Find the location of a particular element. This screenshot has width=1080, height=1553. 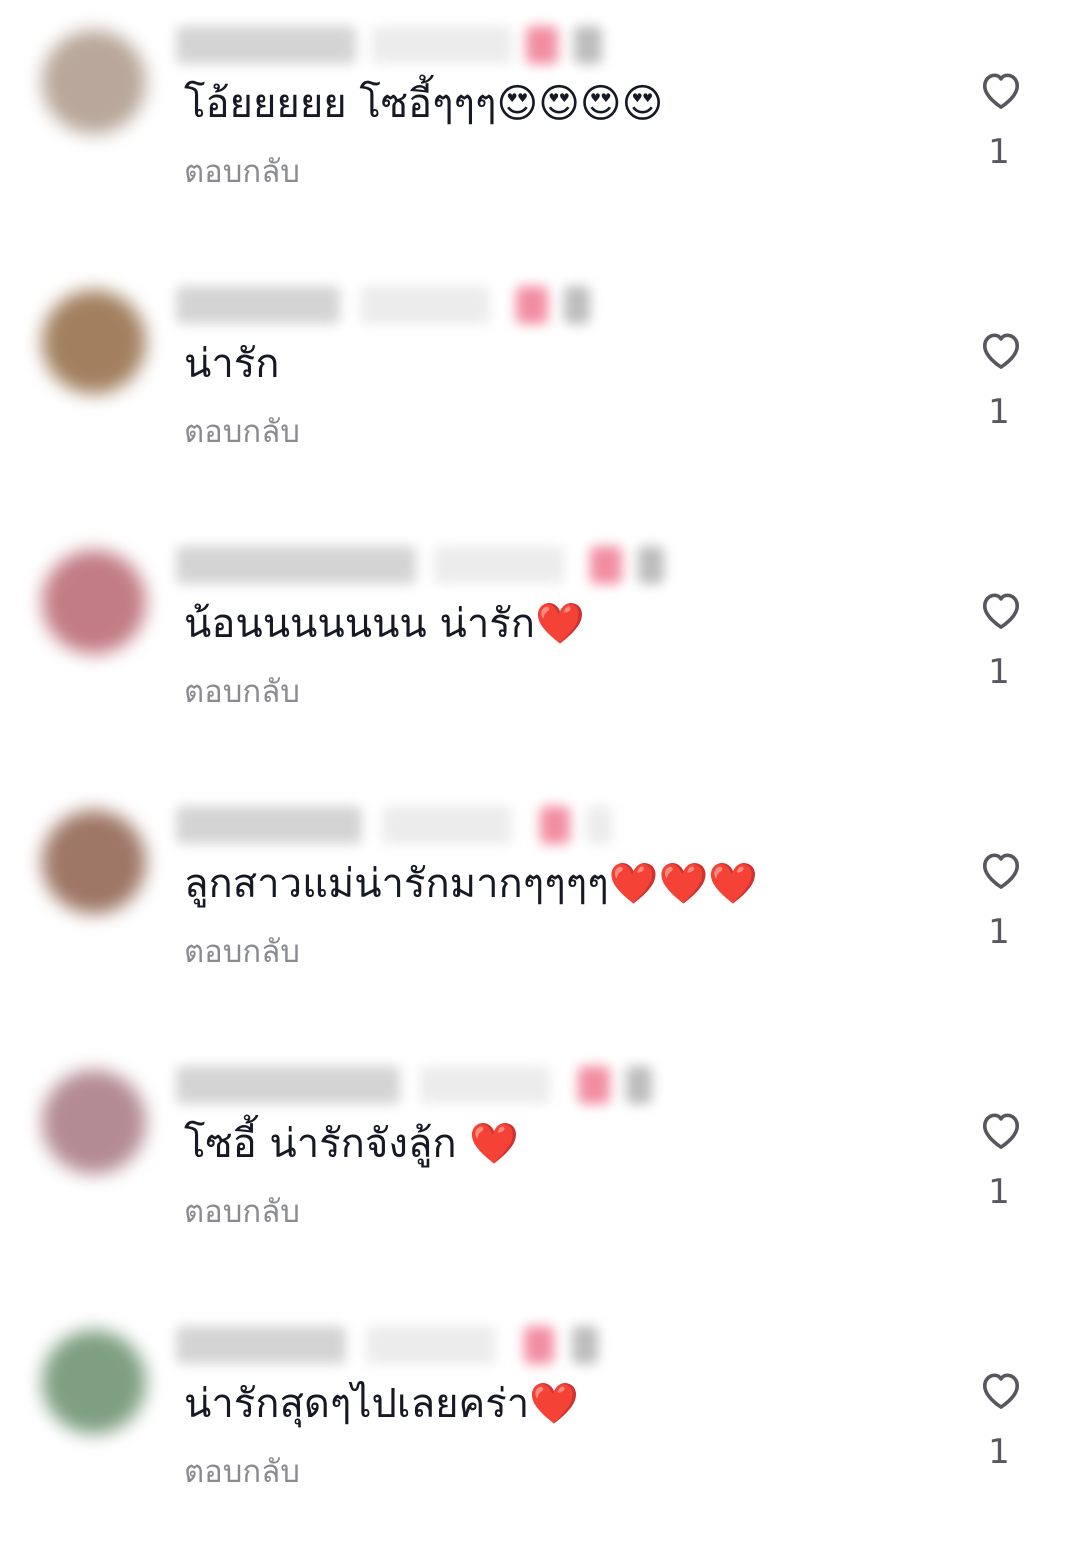

comment-text: โอ้ยยยยย โซอี้ๆๆๆ😍😍😍😍 is located at coordinates (424, 104).